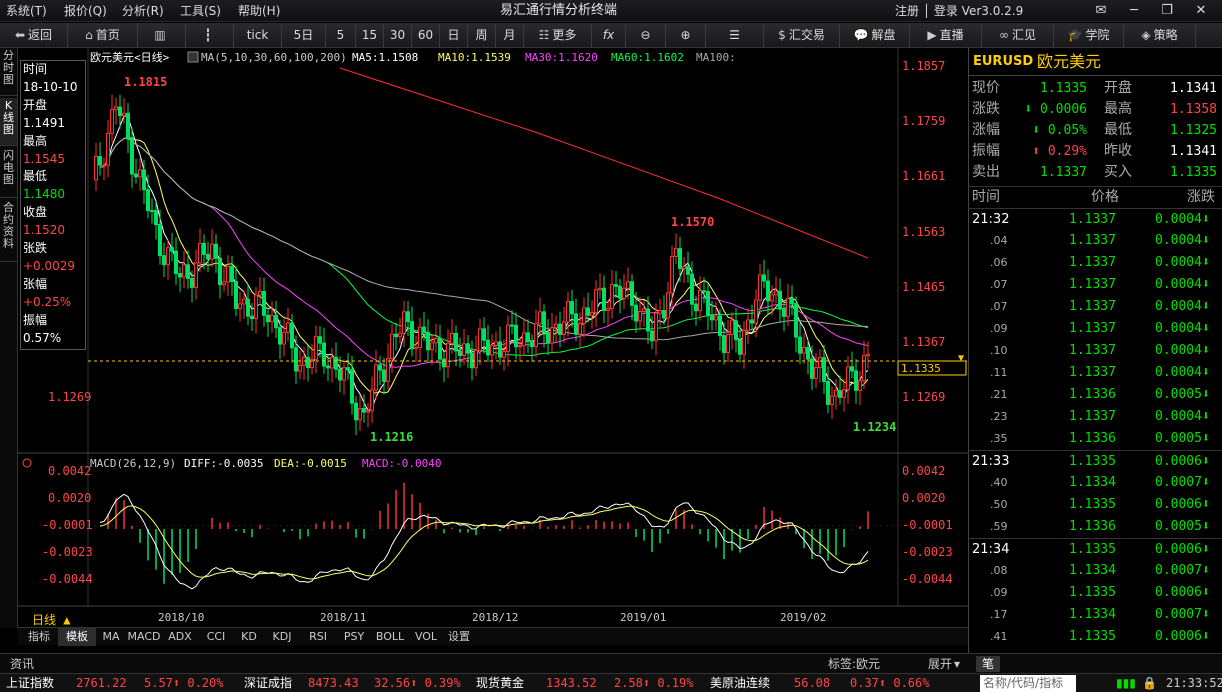  What do you see at coordinates (8, 72) in the screenshot?
I see `tab-timeshare: 分时图` at bounding box center [8, 72].